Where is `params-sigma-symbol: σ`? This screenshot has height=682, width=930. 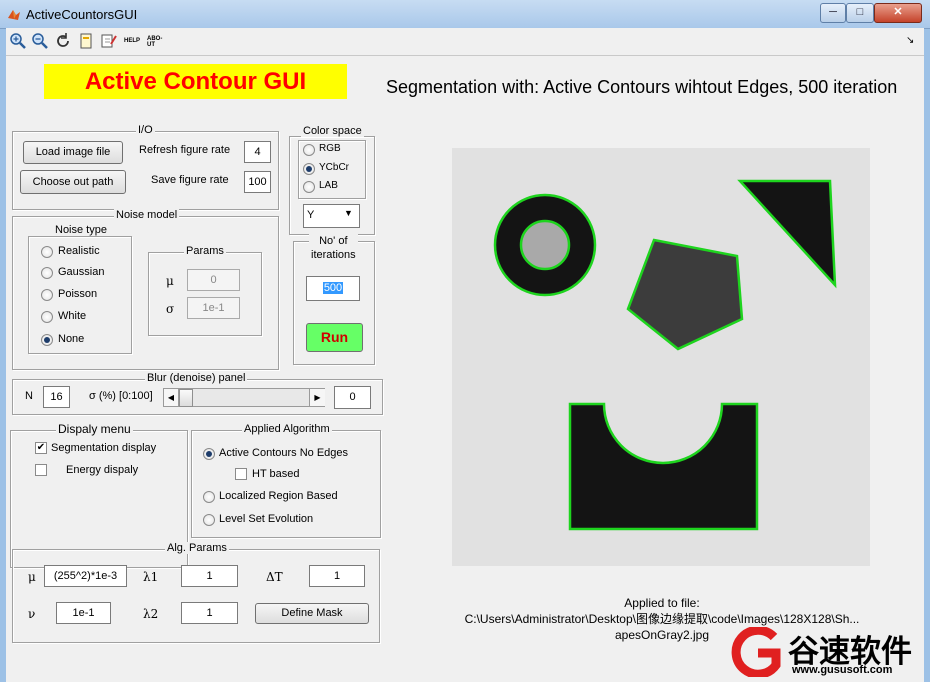 params-sigma-symbol: σ is located at coordinates (170, 309).